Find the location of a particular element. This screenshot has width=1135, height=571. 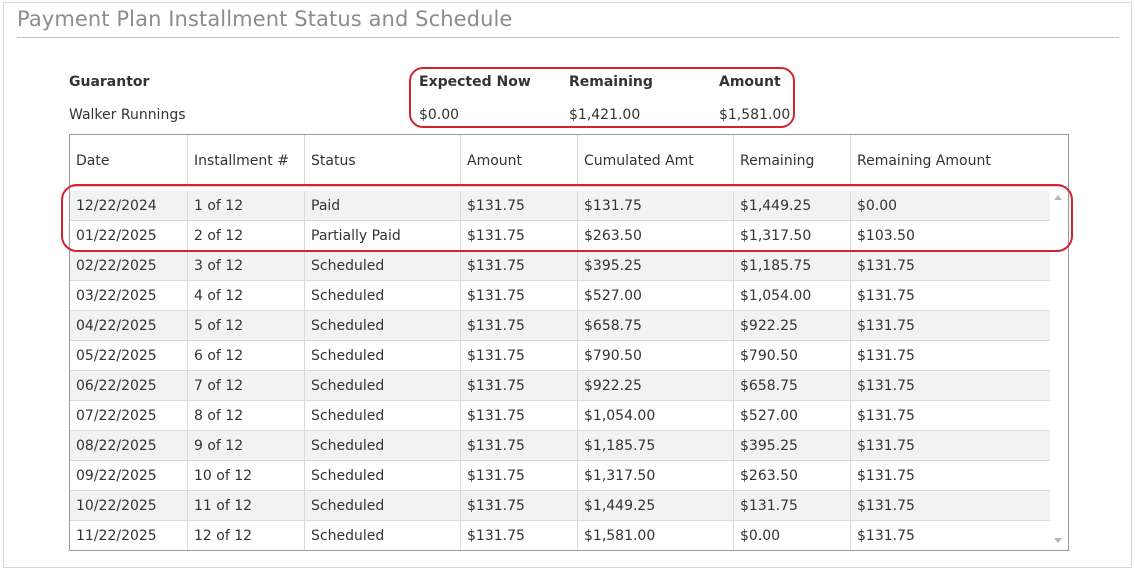

cell-installment: 10 of 12 is located at coordinates (246, 476).